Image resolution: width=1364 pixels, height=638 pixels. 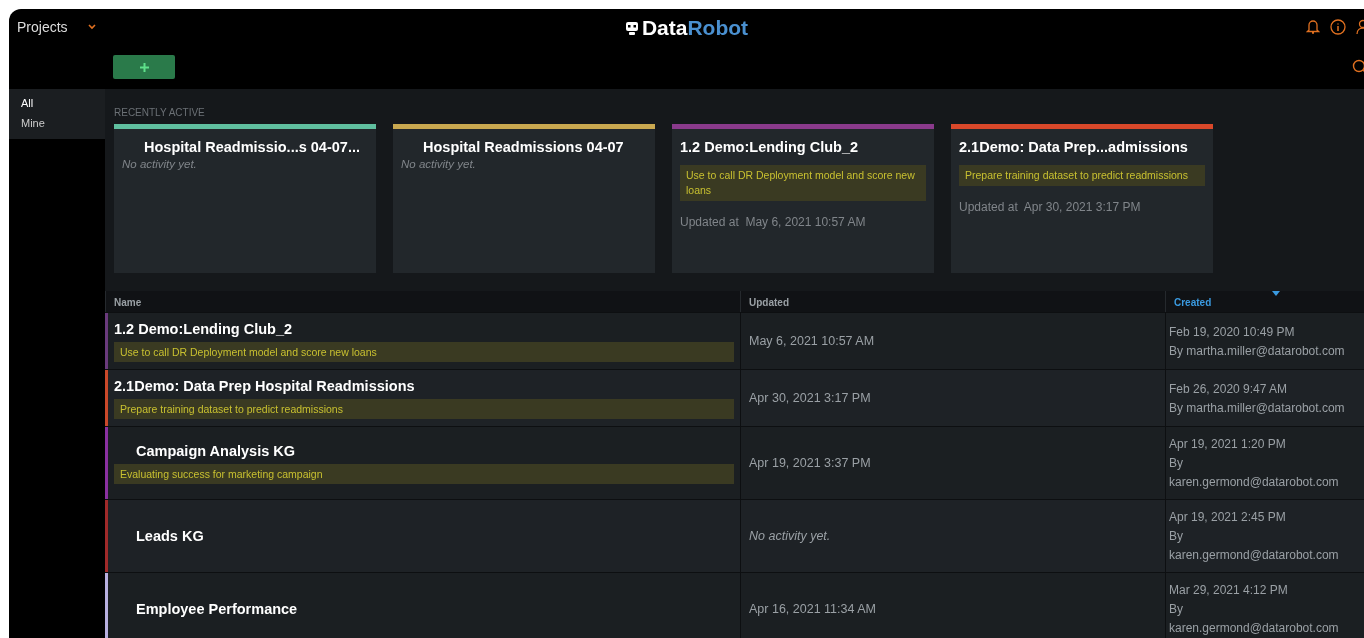 What do you see at coordinates (1313, 27) in the screenshot?
I see `bell-icon` at bounding box center [1313, 27].